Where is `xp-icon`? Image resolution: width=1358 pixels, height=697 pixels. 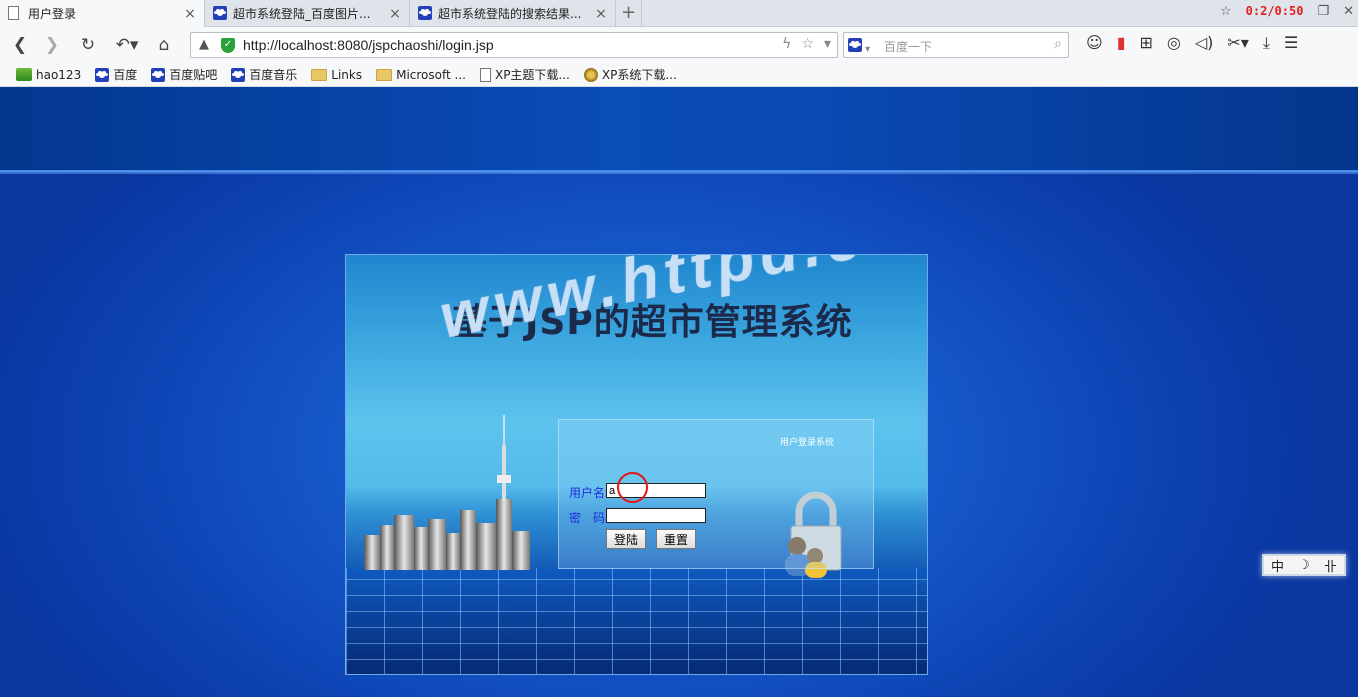 xp-icon is located at coordinates (590, 74).